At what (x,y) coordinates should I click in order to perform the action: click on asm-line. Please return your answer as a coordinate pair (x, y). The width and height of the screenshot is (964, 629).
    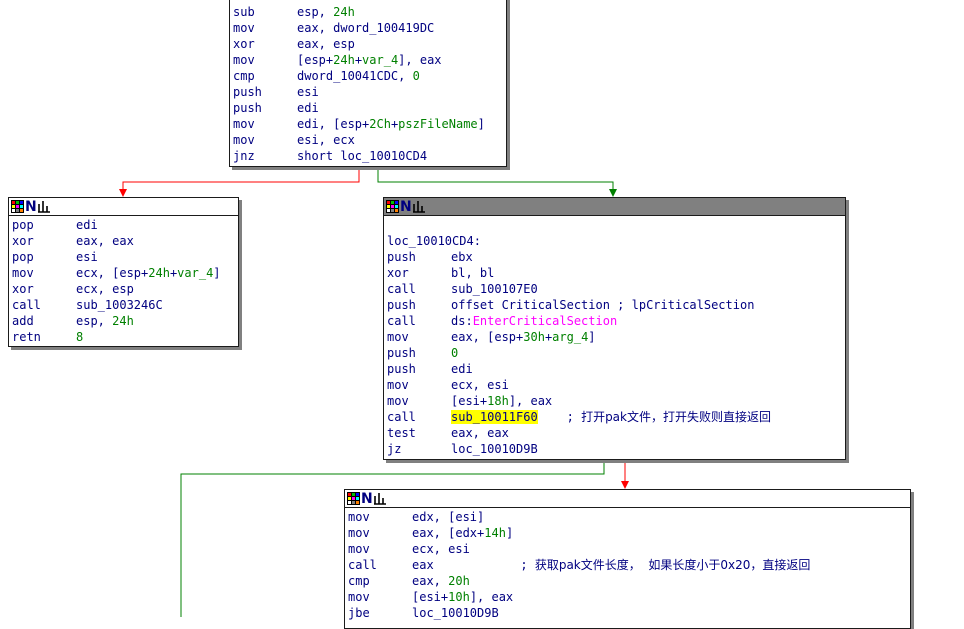
    Looking at the image, I should click on (616, 225).